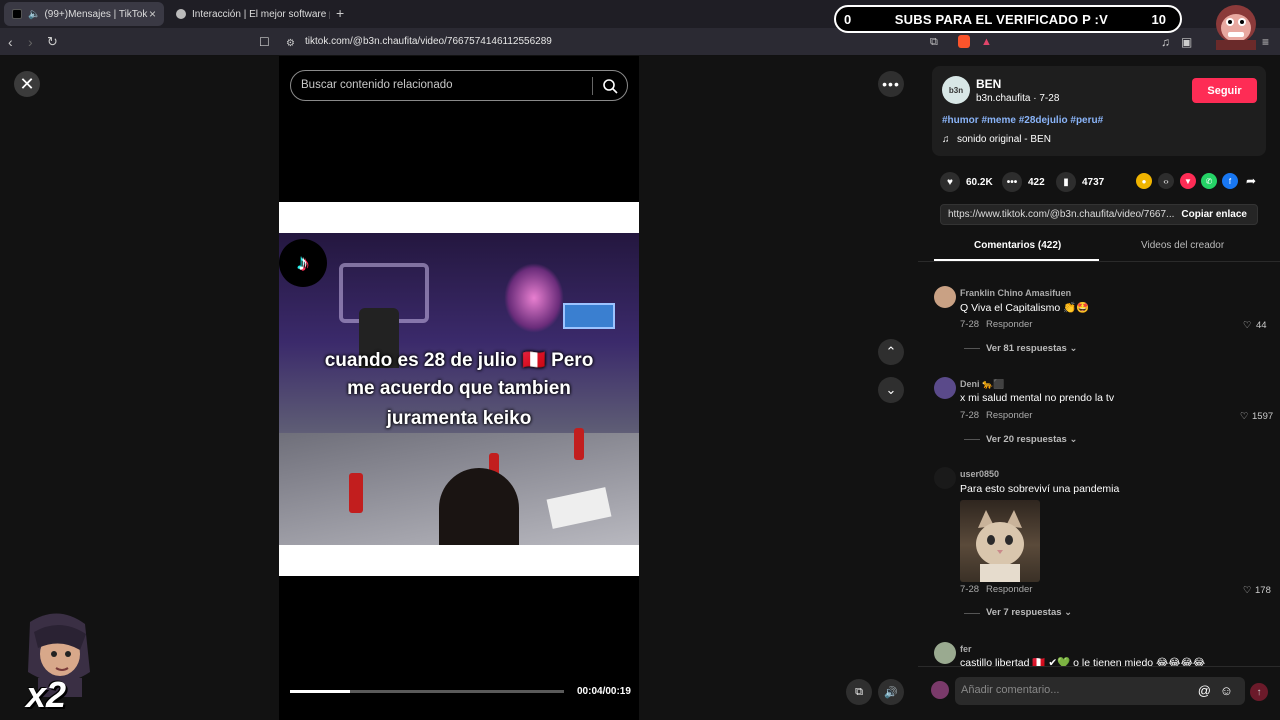 Image resolution: width=1280 pixels, height=720 pixels. I want to click on reload-icon: ↻, so click(52, 42).